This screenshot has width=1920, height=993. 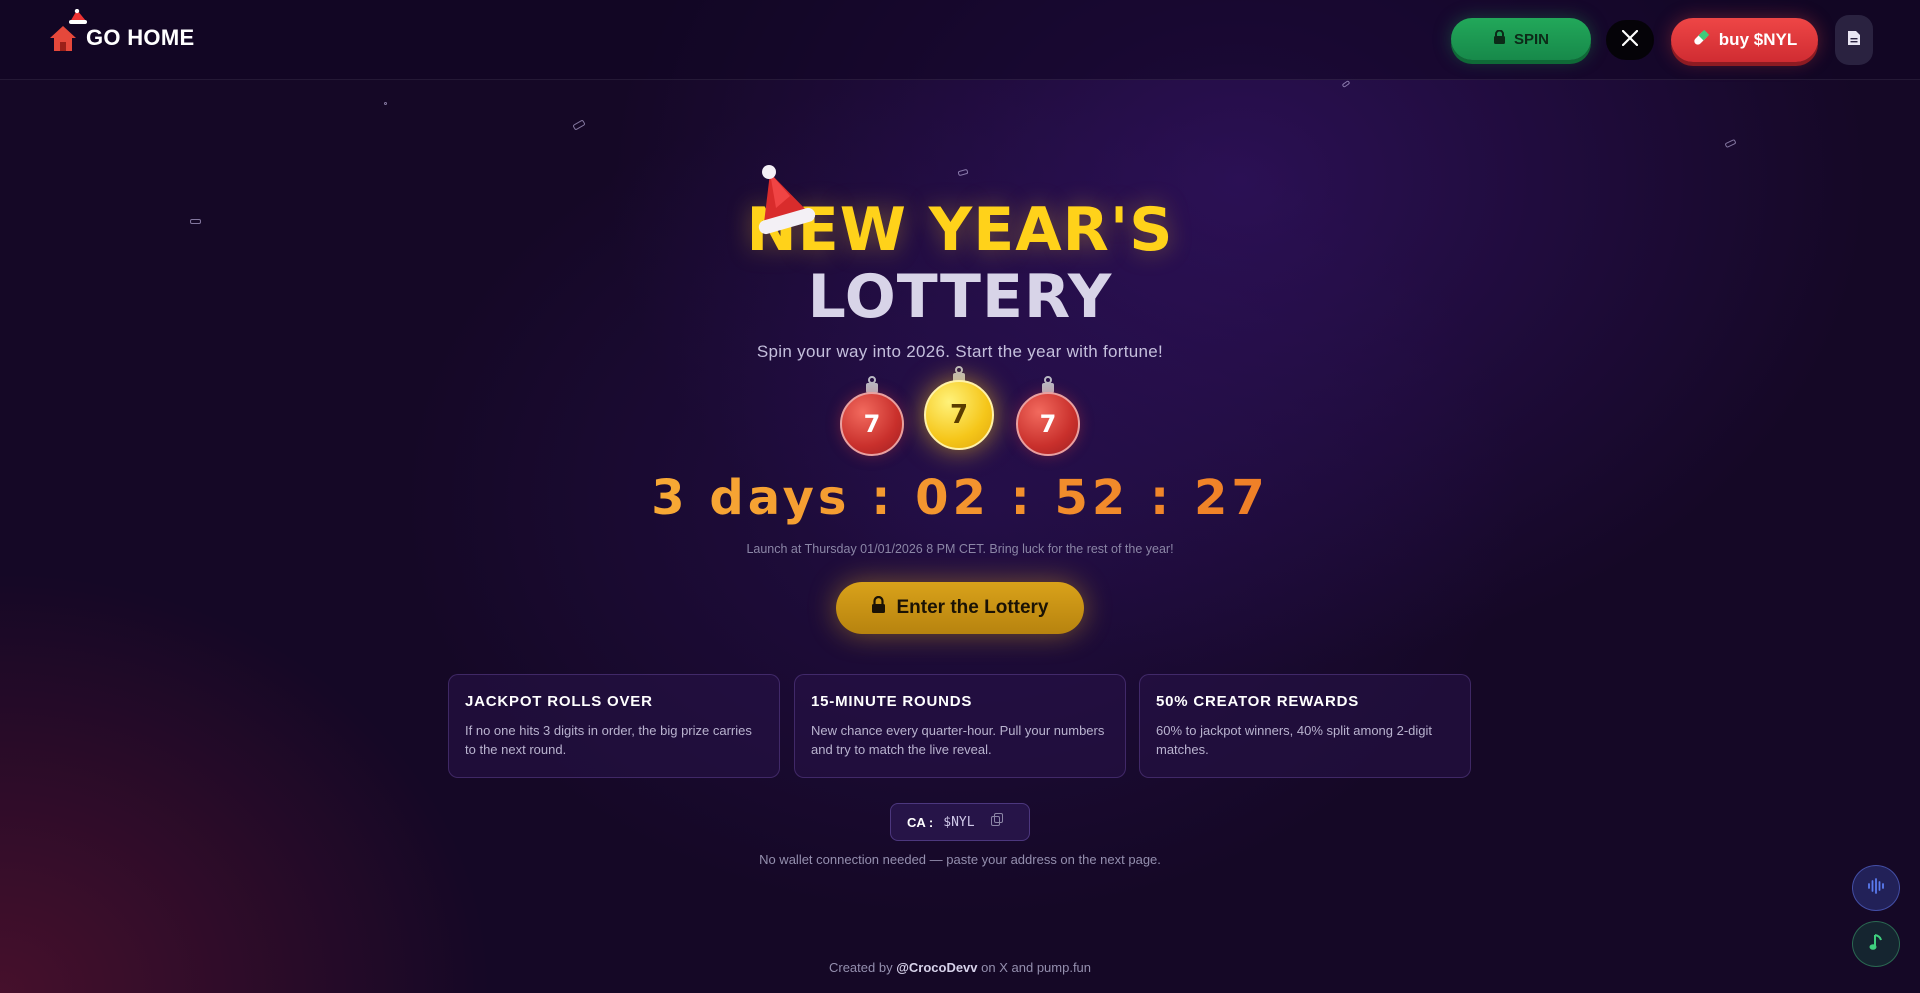 What do you see at coordinates (1701, 40) in the screenshot?
I see `pill-icon` at bounding box center [1701, 40].